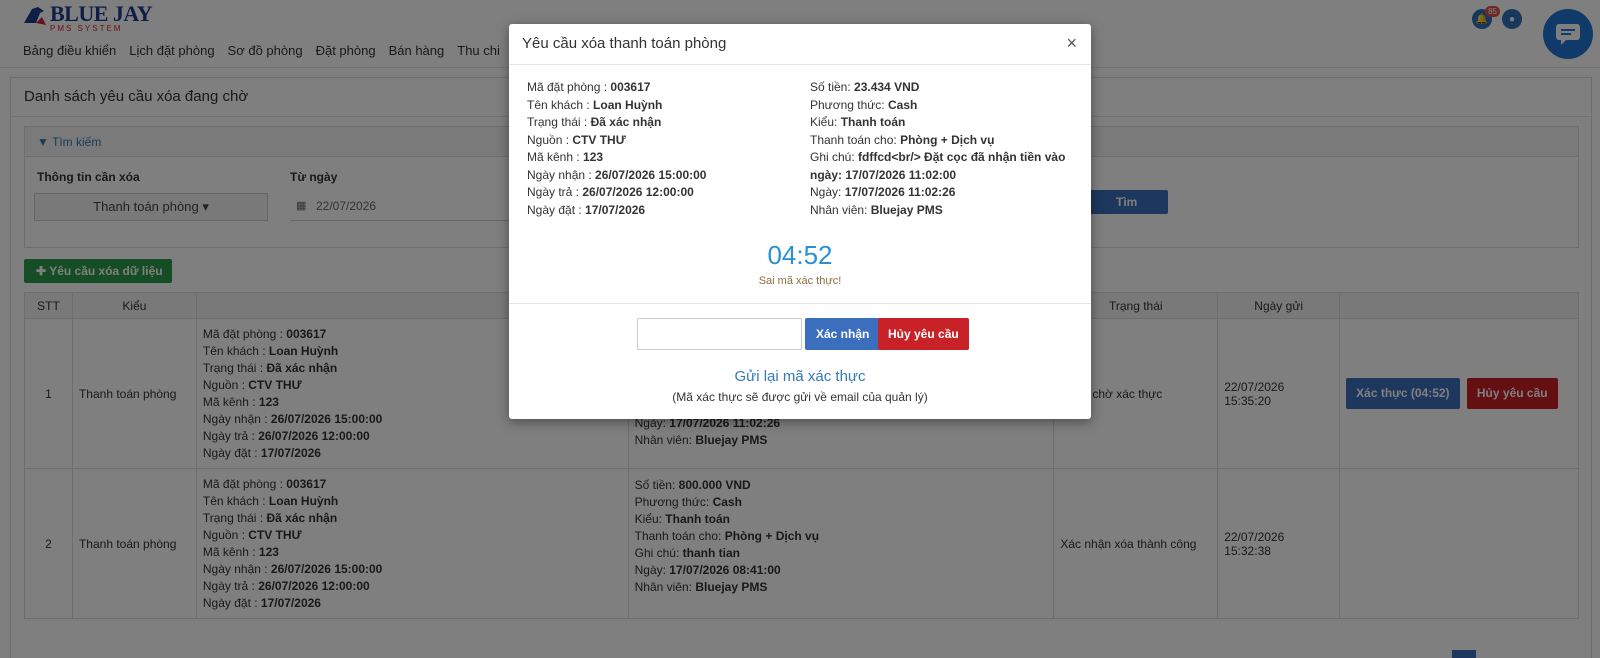  What do you see at coordinates (800, 303) in the screenshot?
I see `divider` at bounding box center [800, 303].